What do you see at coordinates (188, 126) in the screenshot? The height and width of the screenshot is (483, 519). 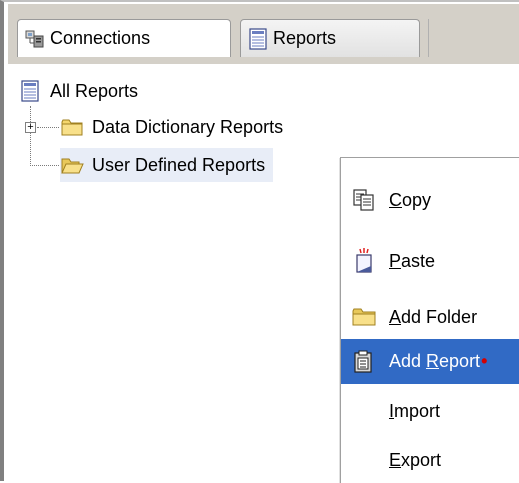 I see `tree-node-label: Data Dictionary Reports` at bounding box center [188, 126].